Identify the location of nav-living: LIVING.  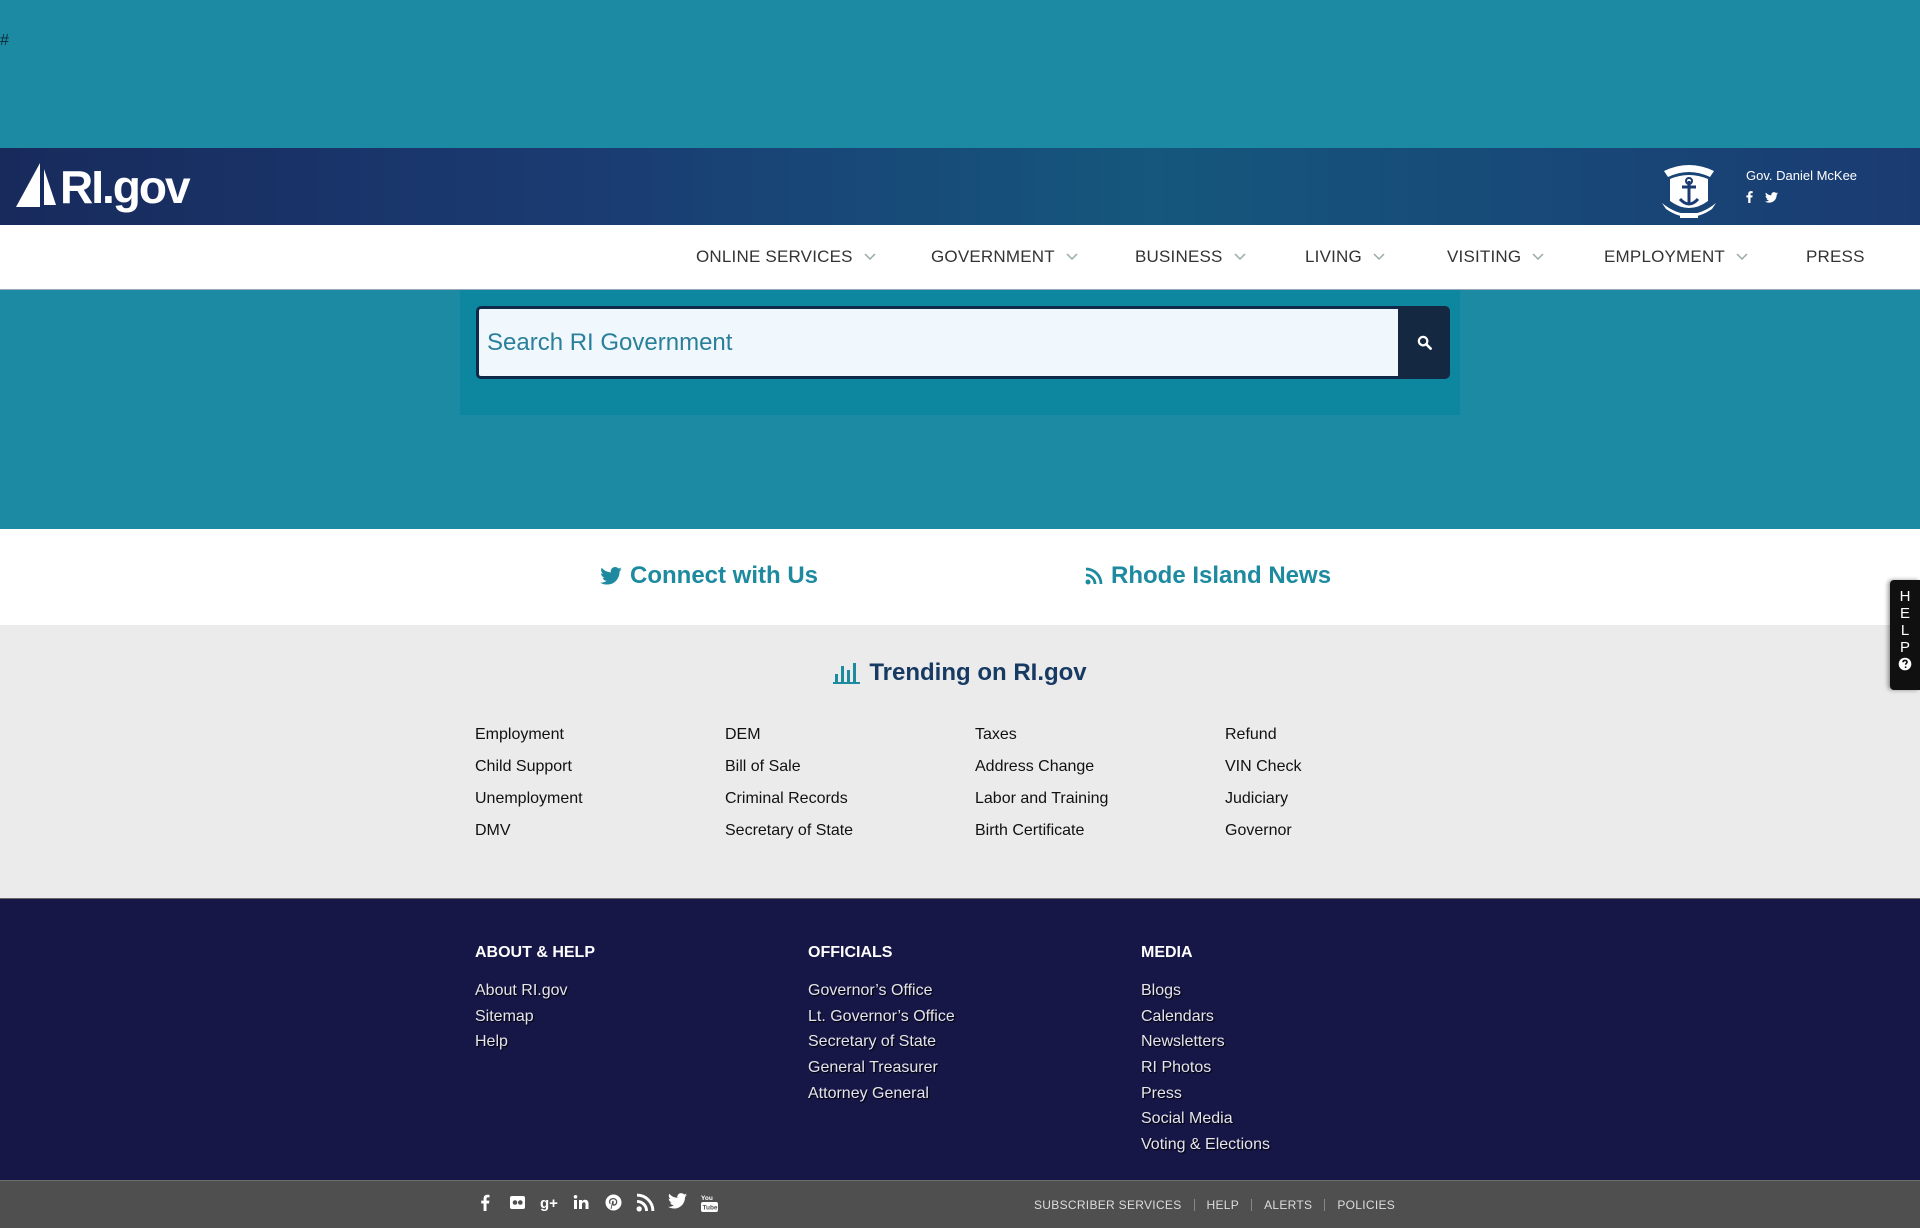
(1345, 257).